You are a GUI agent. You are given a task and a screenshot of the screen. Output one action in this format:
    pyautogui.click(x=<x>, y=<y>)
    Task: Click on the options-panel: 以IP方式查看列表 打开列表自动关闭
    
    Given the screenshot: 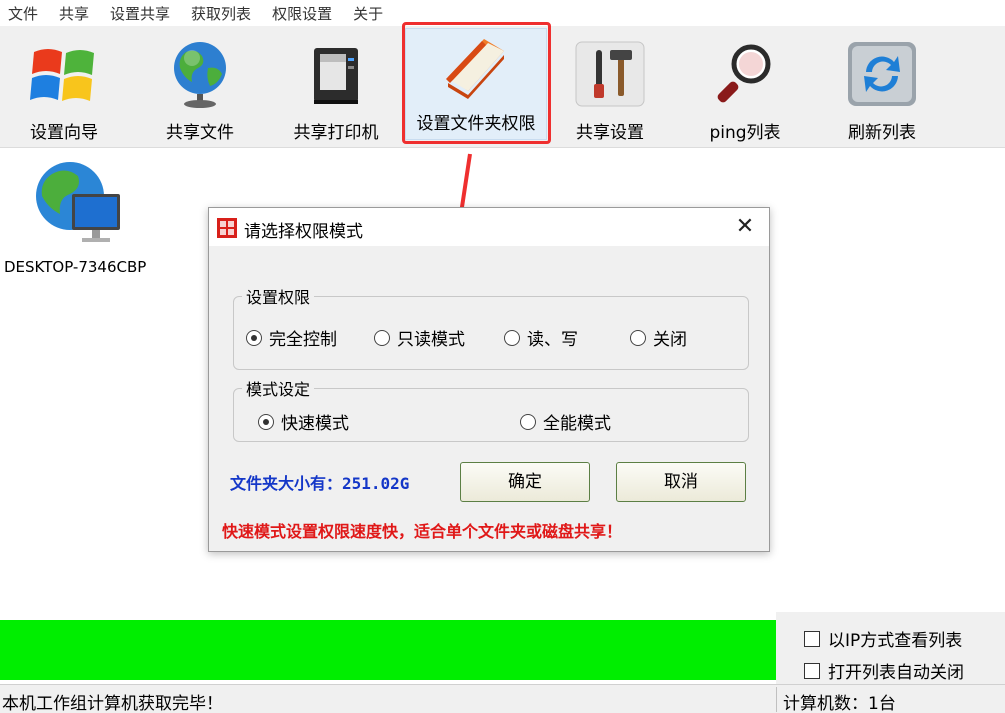 What is the action you would take?
    pyautogui.click(x=890, y=648)
    